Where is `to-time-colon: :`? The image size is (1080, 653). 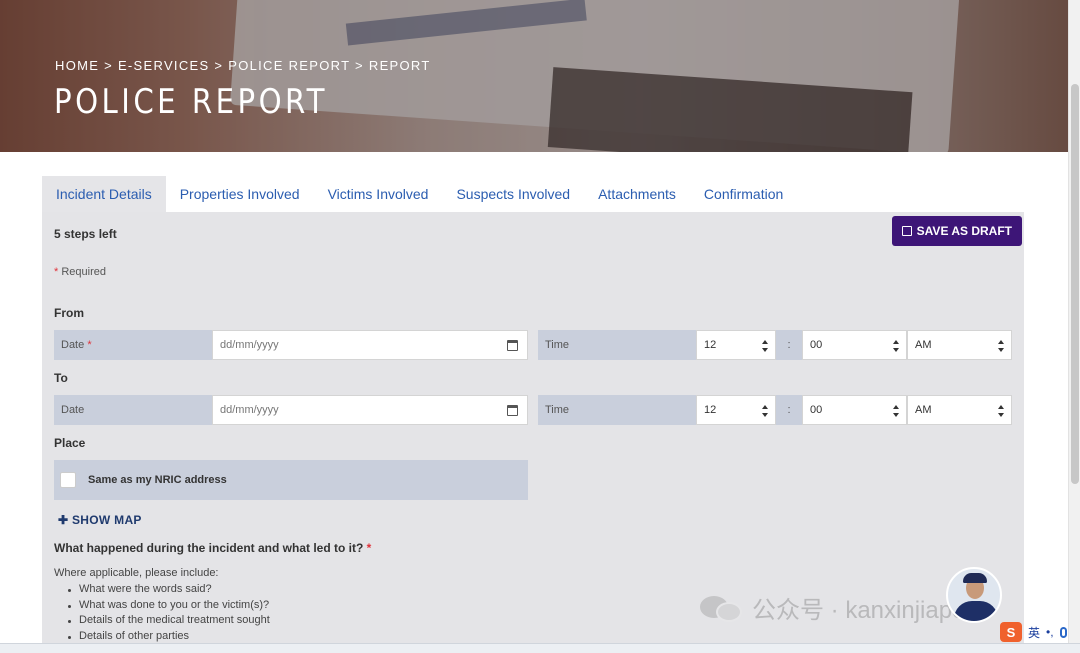 to-time-colon: : is located at coordinates (789, 410).